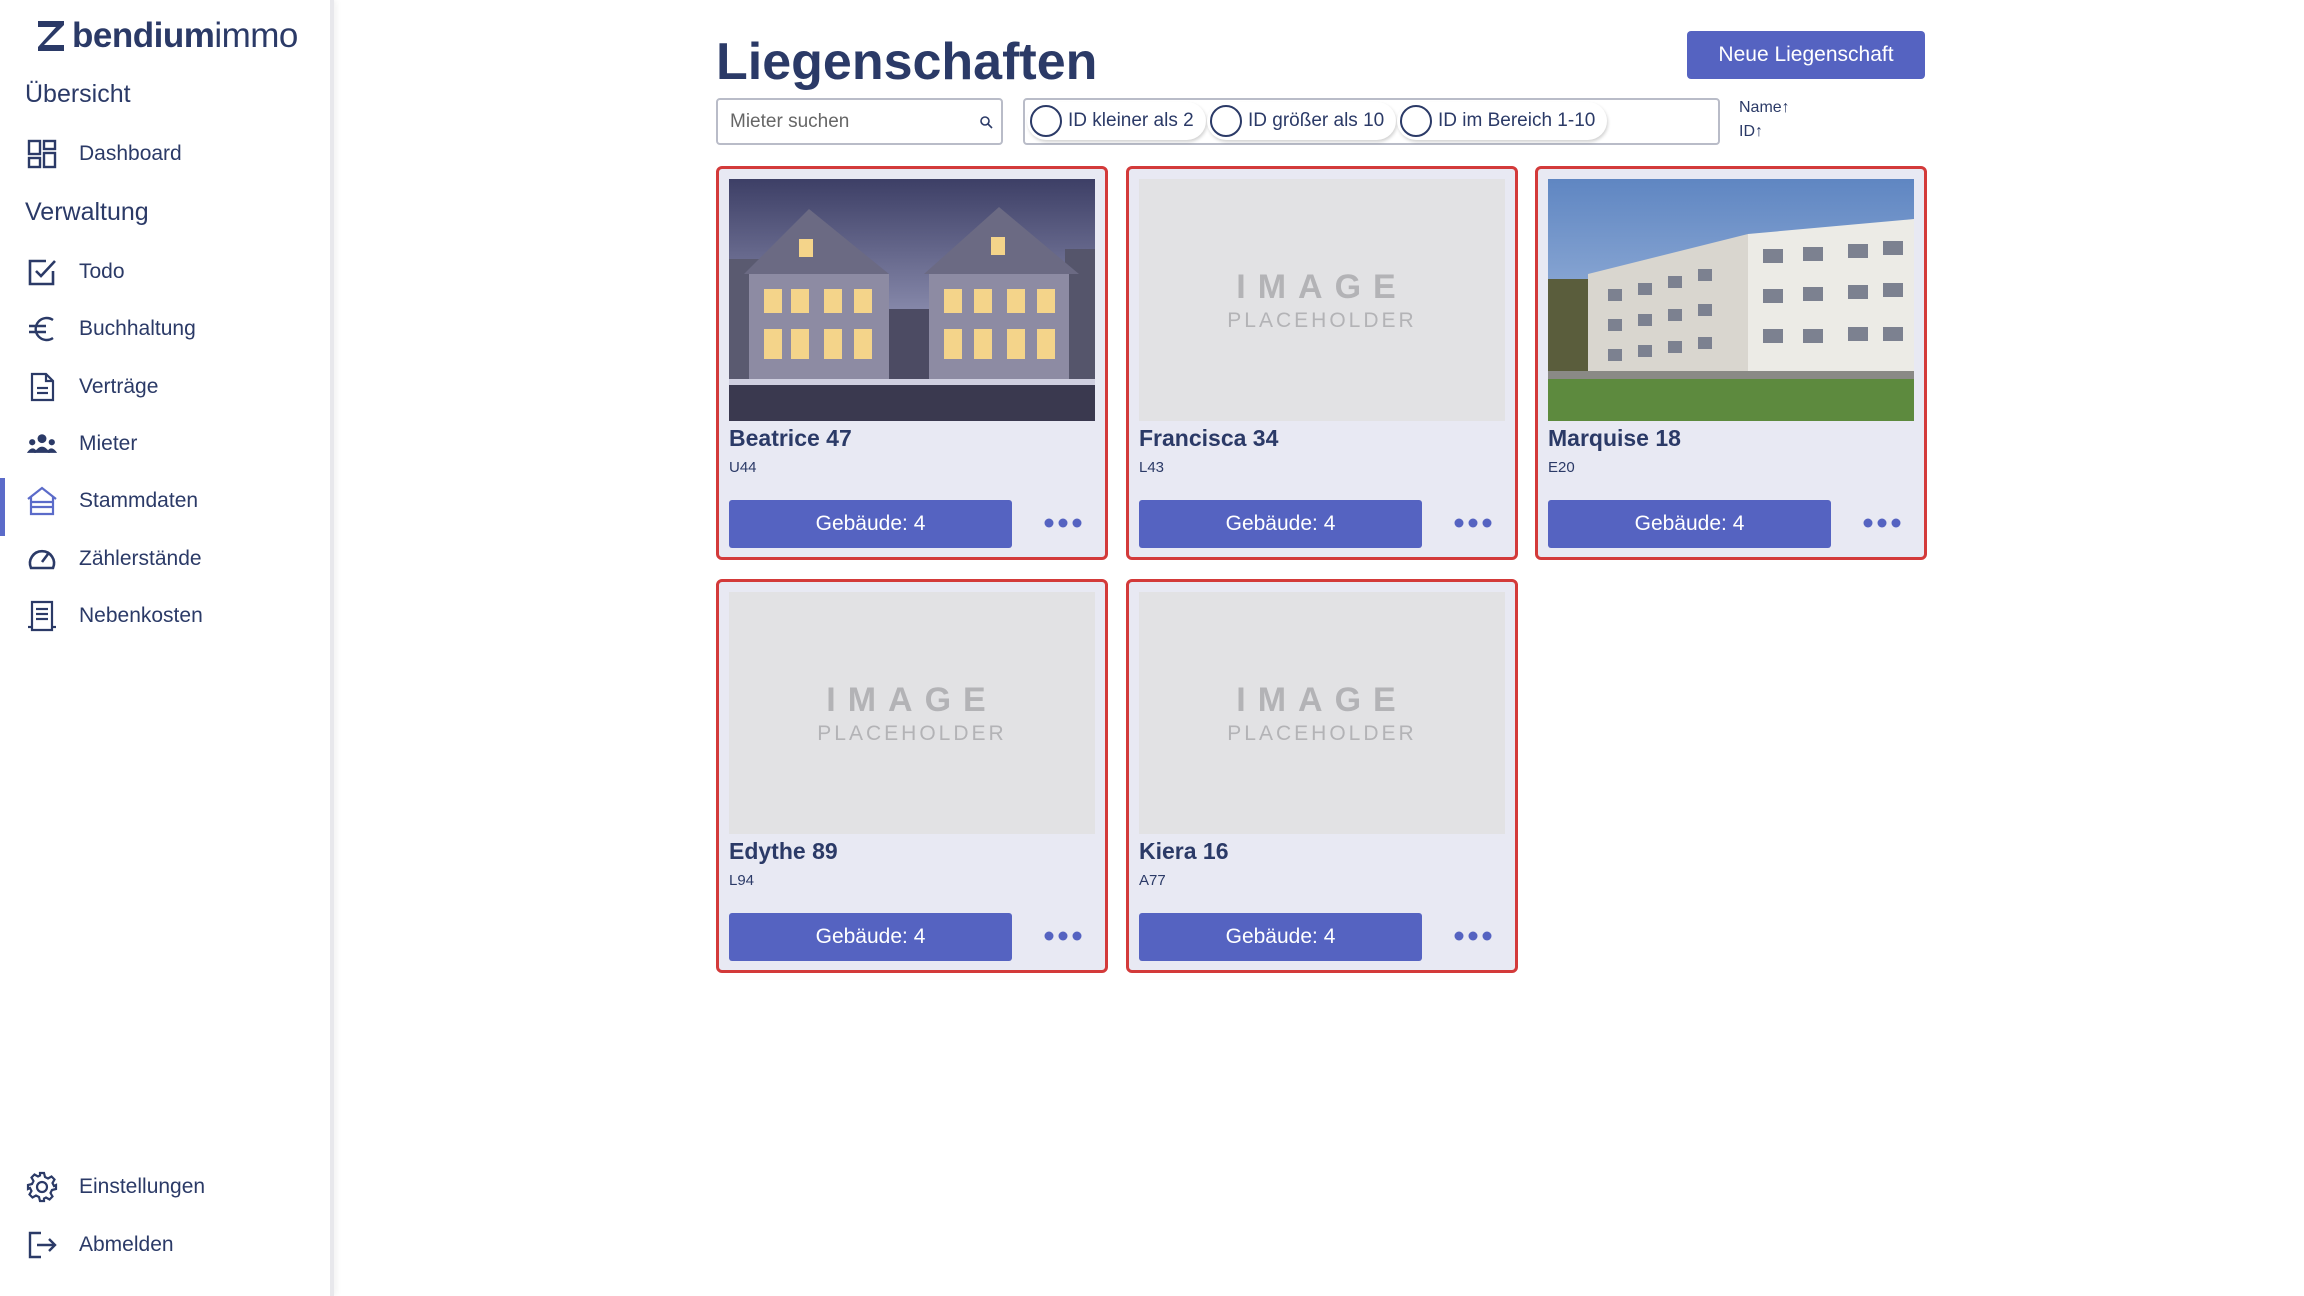 The height and width of the screenshot is (1296, 2304). I want to click on sidebar-item-stammdaten: Stammdaten, so click(165, 506).